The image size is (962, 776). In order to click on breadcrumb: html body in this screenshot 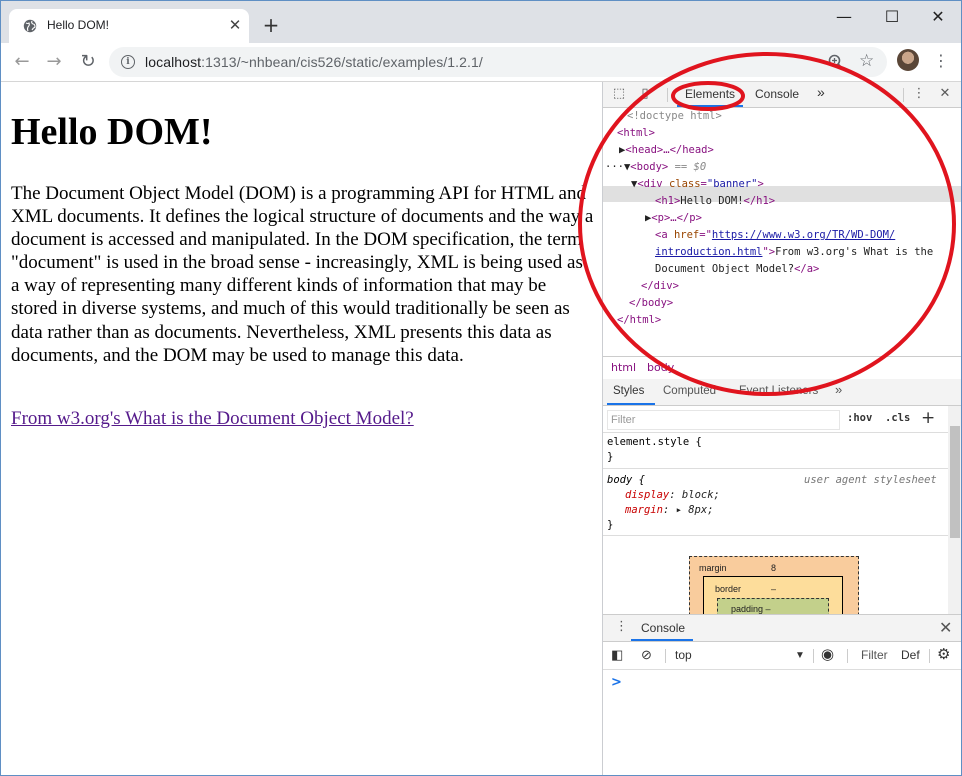, I will do `click(782, 368)`.